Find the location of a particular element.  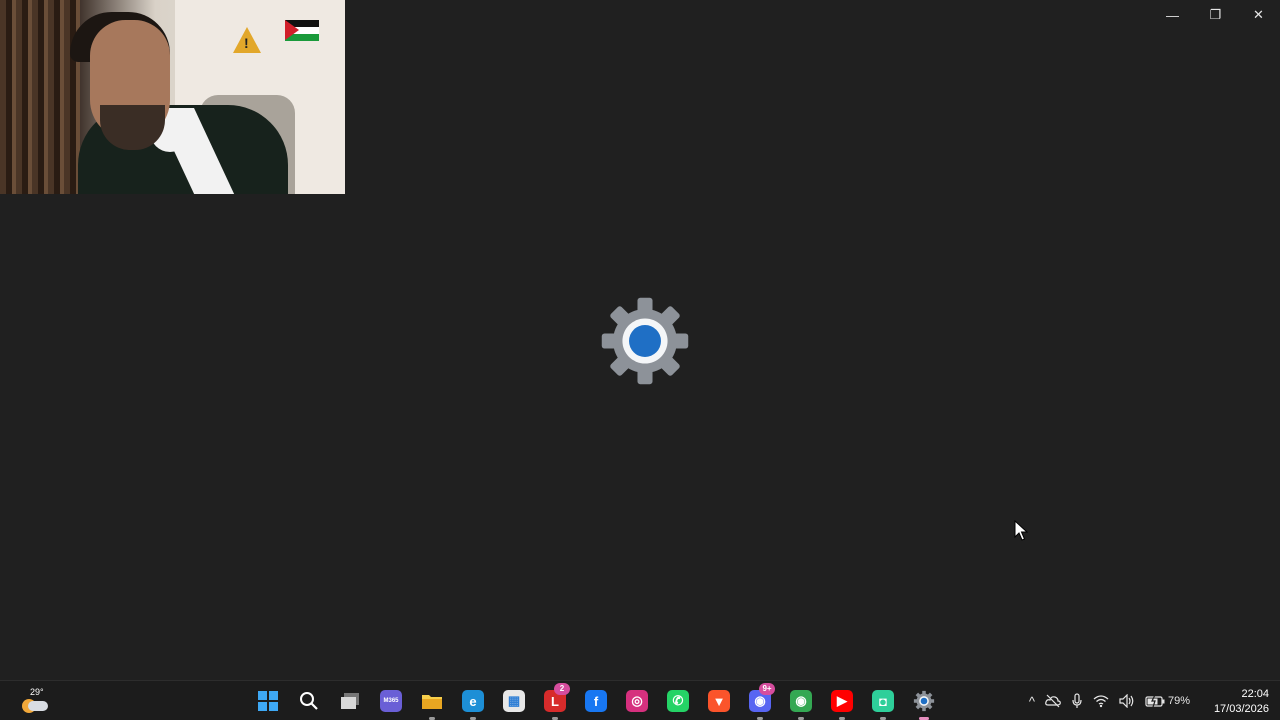

microsoft-365-icon: M365 is located at coordinates (391, 701).